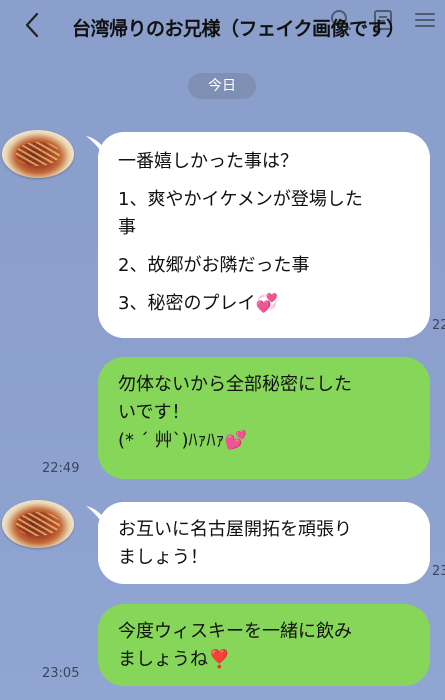 This screenshot has height=700, width=445. I want to click on date-separator: 今日, so click(222, 86).